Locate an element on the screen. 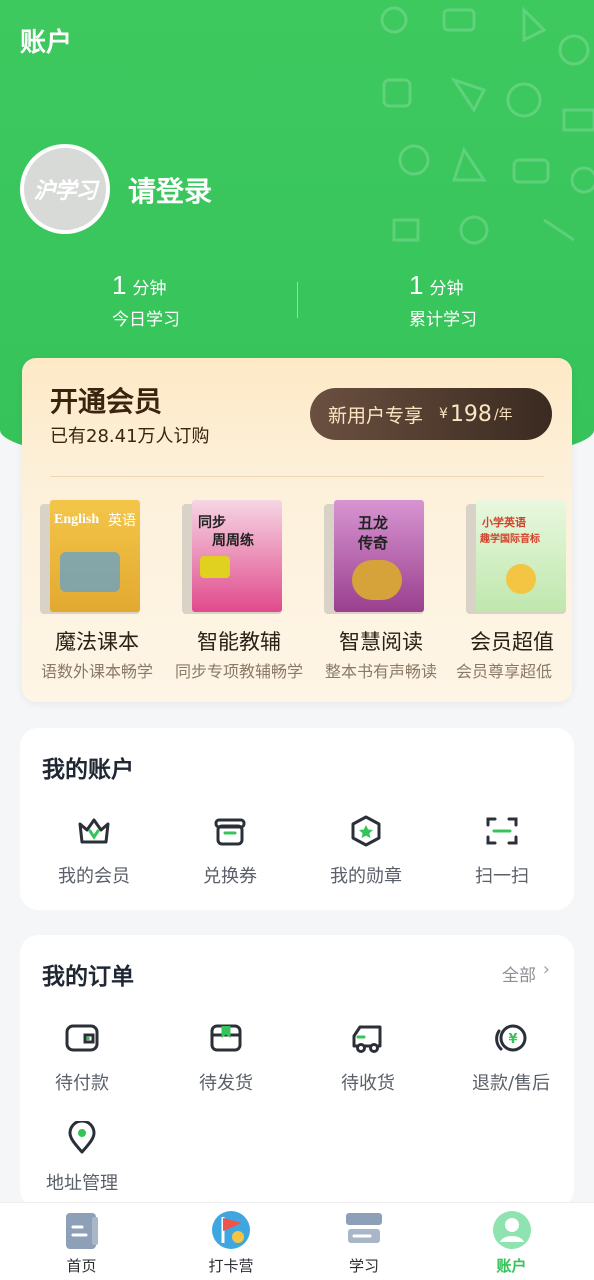 The height and width of the screenshot is (1280, 594). tab-checkin-camp: 打卡营 is located at coordinates (231, 1241).